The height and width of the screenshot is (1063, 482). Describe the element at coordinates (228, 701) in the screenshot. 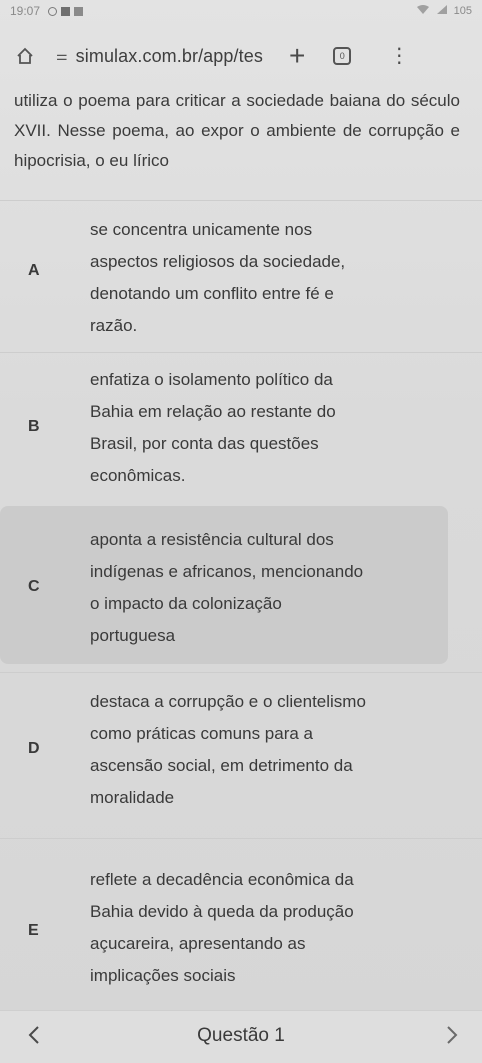

I see `option-line: destaca a corrupção e o clientelismo` at that location.